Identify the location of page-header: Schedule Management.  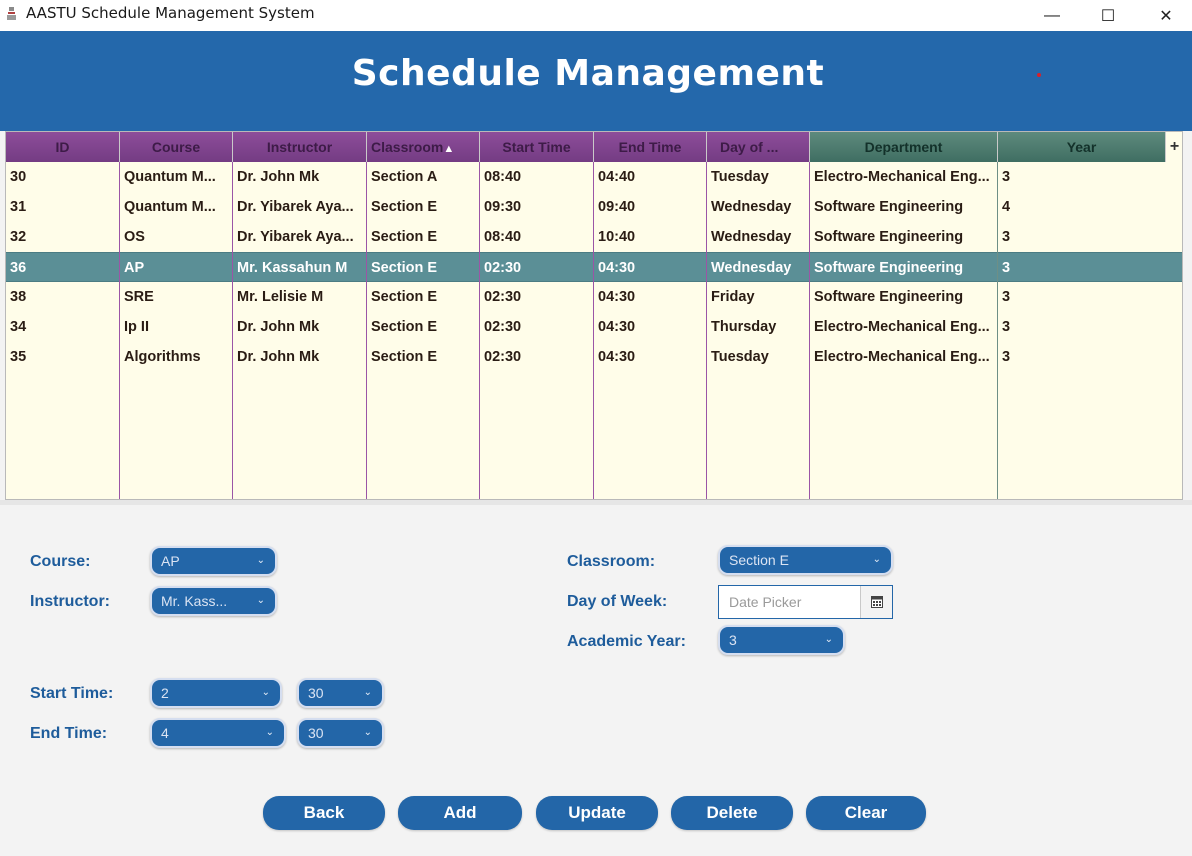
(596, 81).